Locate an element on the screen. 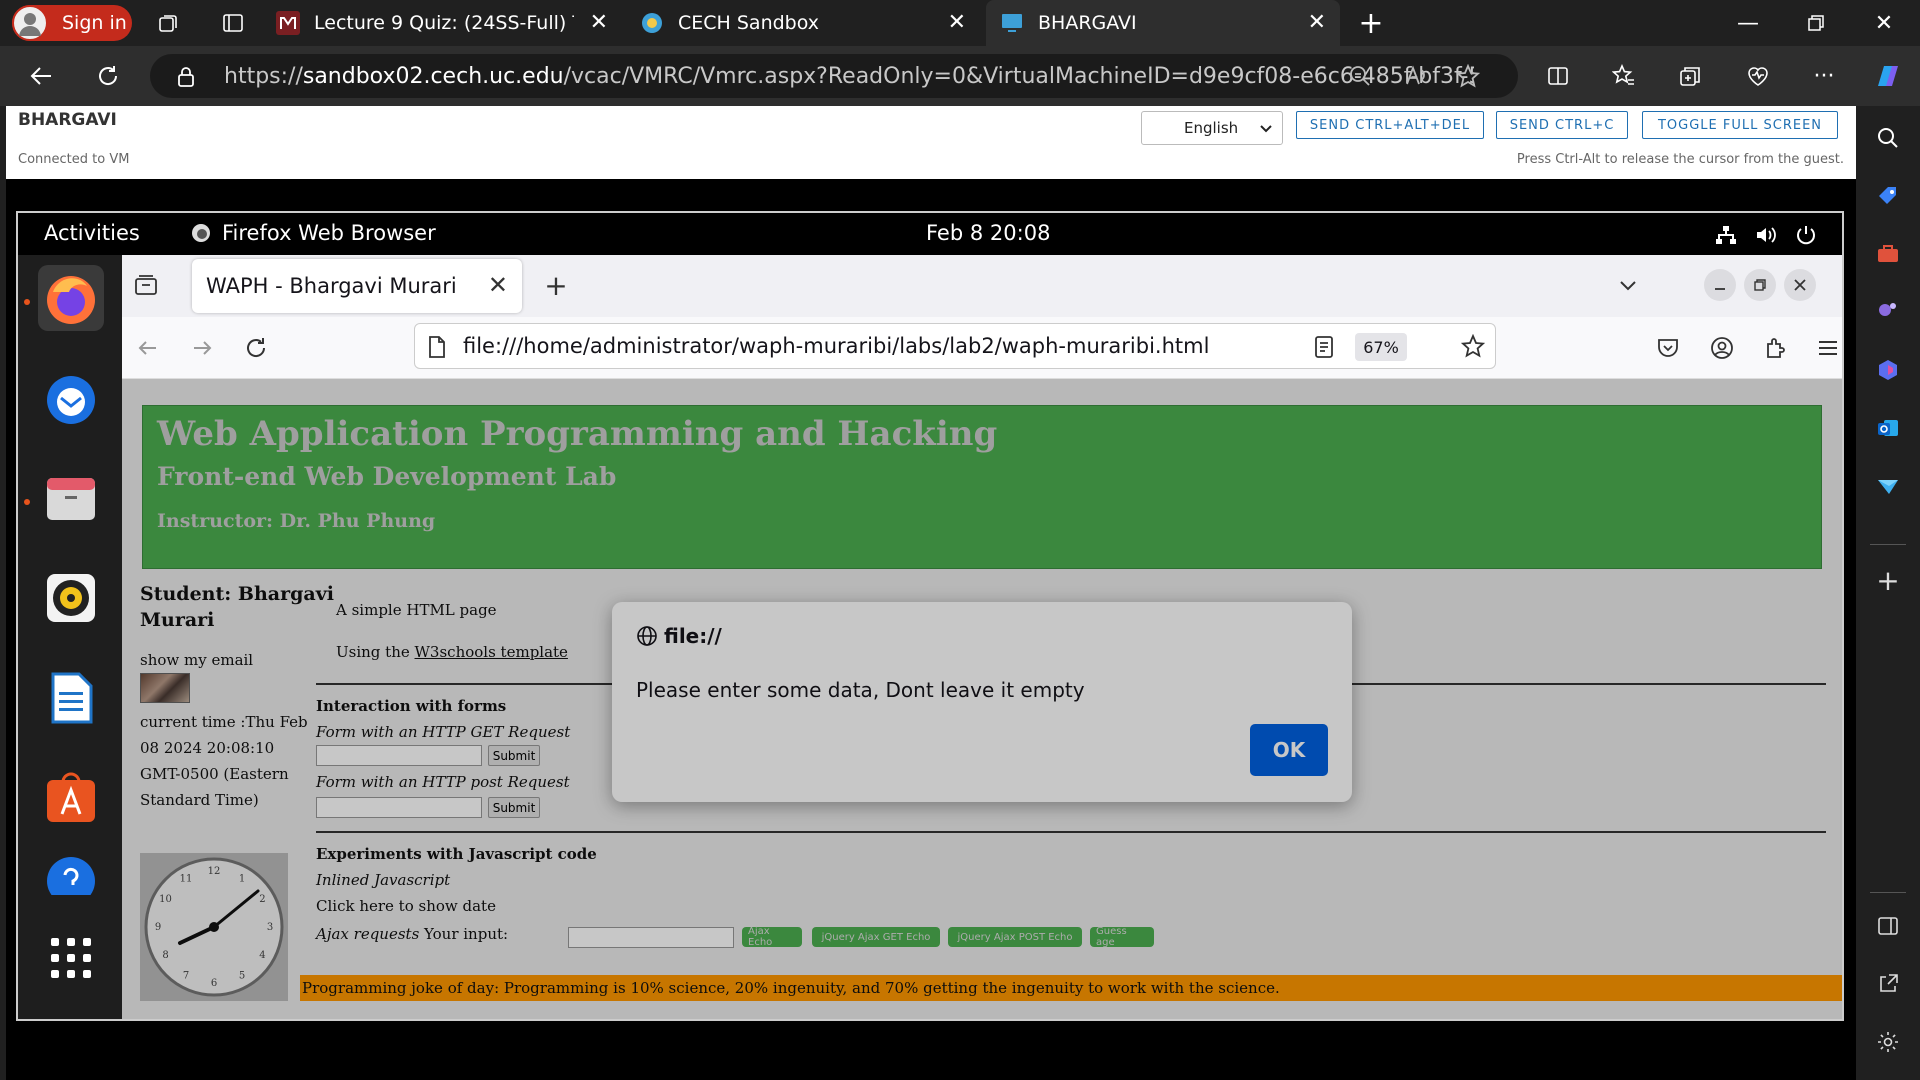 The height and width of the screenshot is (1080, 1920). tab-actions-icon is located at coordinates (233, 23).